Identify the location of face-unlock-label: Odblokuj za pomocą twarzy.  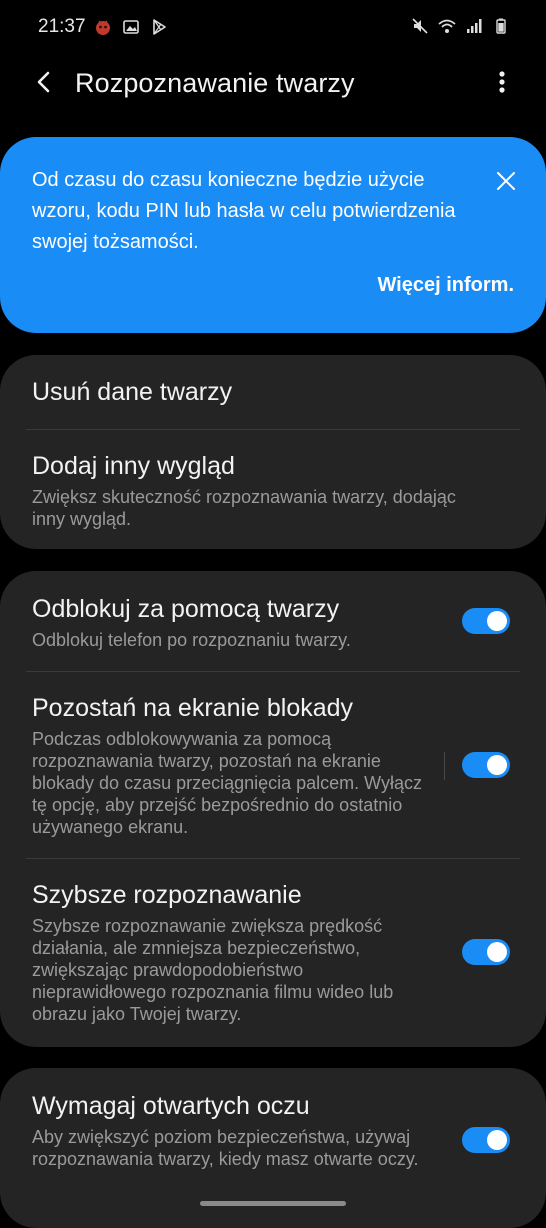
(186, 609).